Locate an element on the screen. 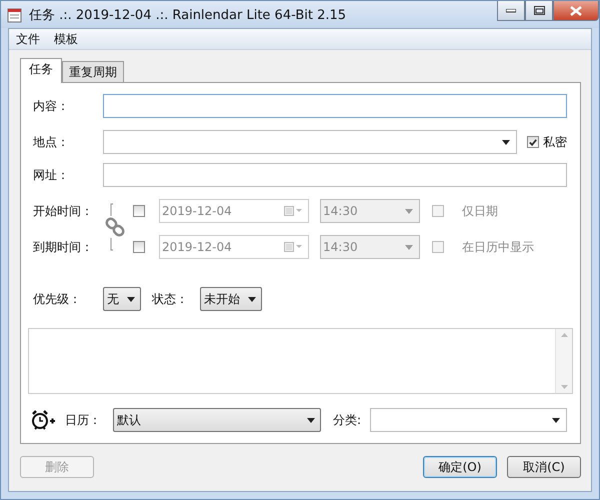 Image resolution: width=600 pixels, height=500 pixels. alarm-add-icon is located at coordinates (43, 420).